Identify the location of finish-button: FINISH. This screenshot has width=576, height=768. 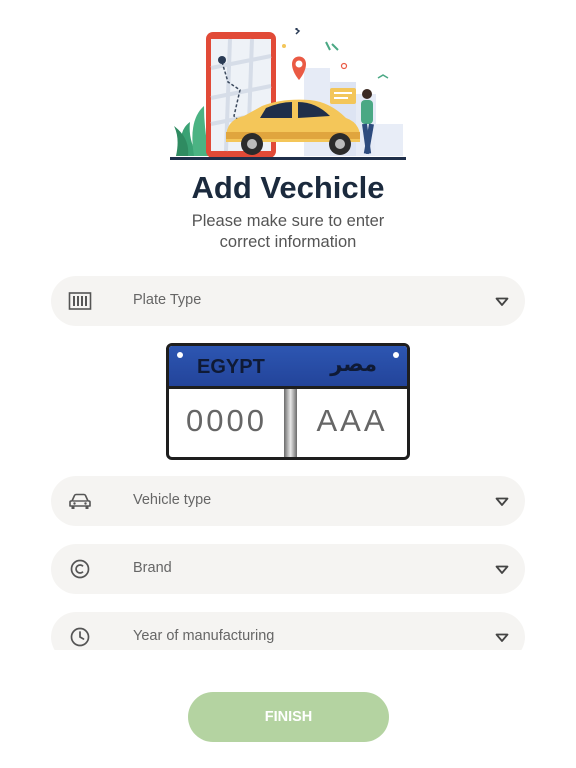
(288, 717).